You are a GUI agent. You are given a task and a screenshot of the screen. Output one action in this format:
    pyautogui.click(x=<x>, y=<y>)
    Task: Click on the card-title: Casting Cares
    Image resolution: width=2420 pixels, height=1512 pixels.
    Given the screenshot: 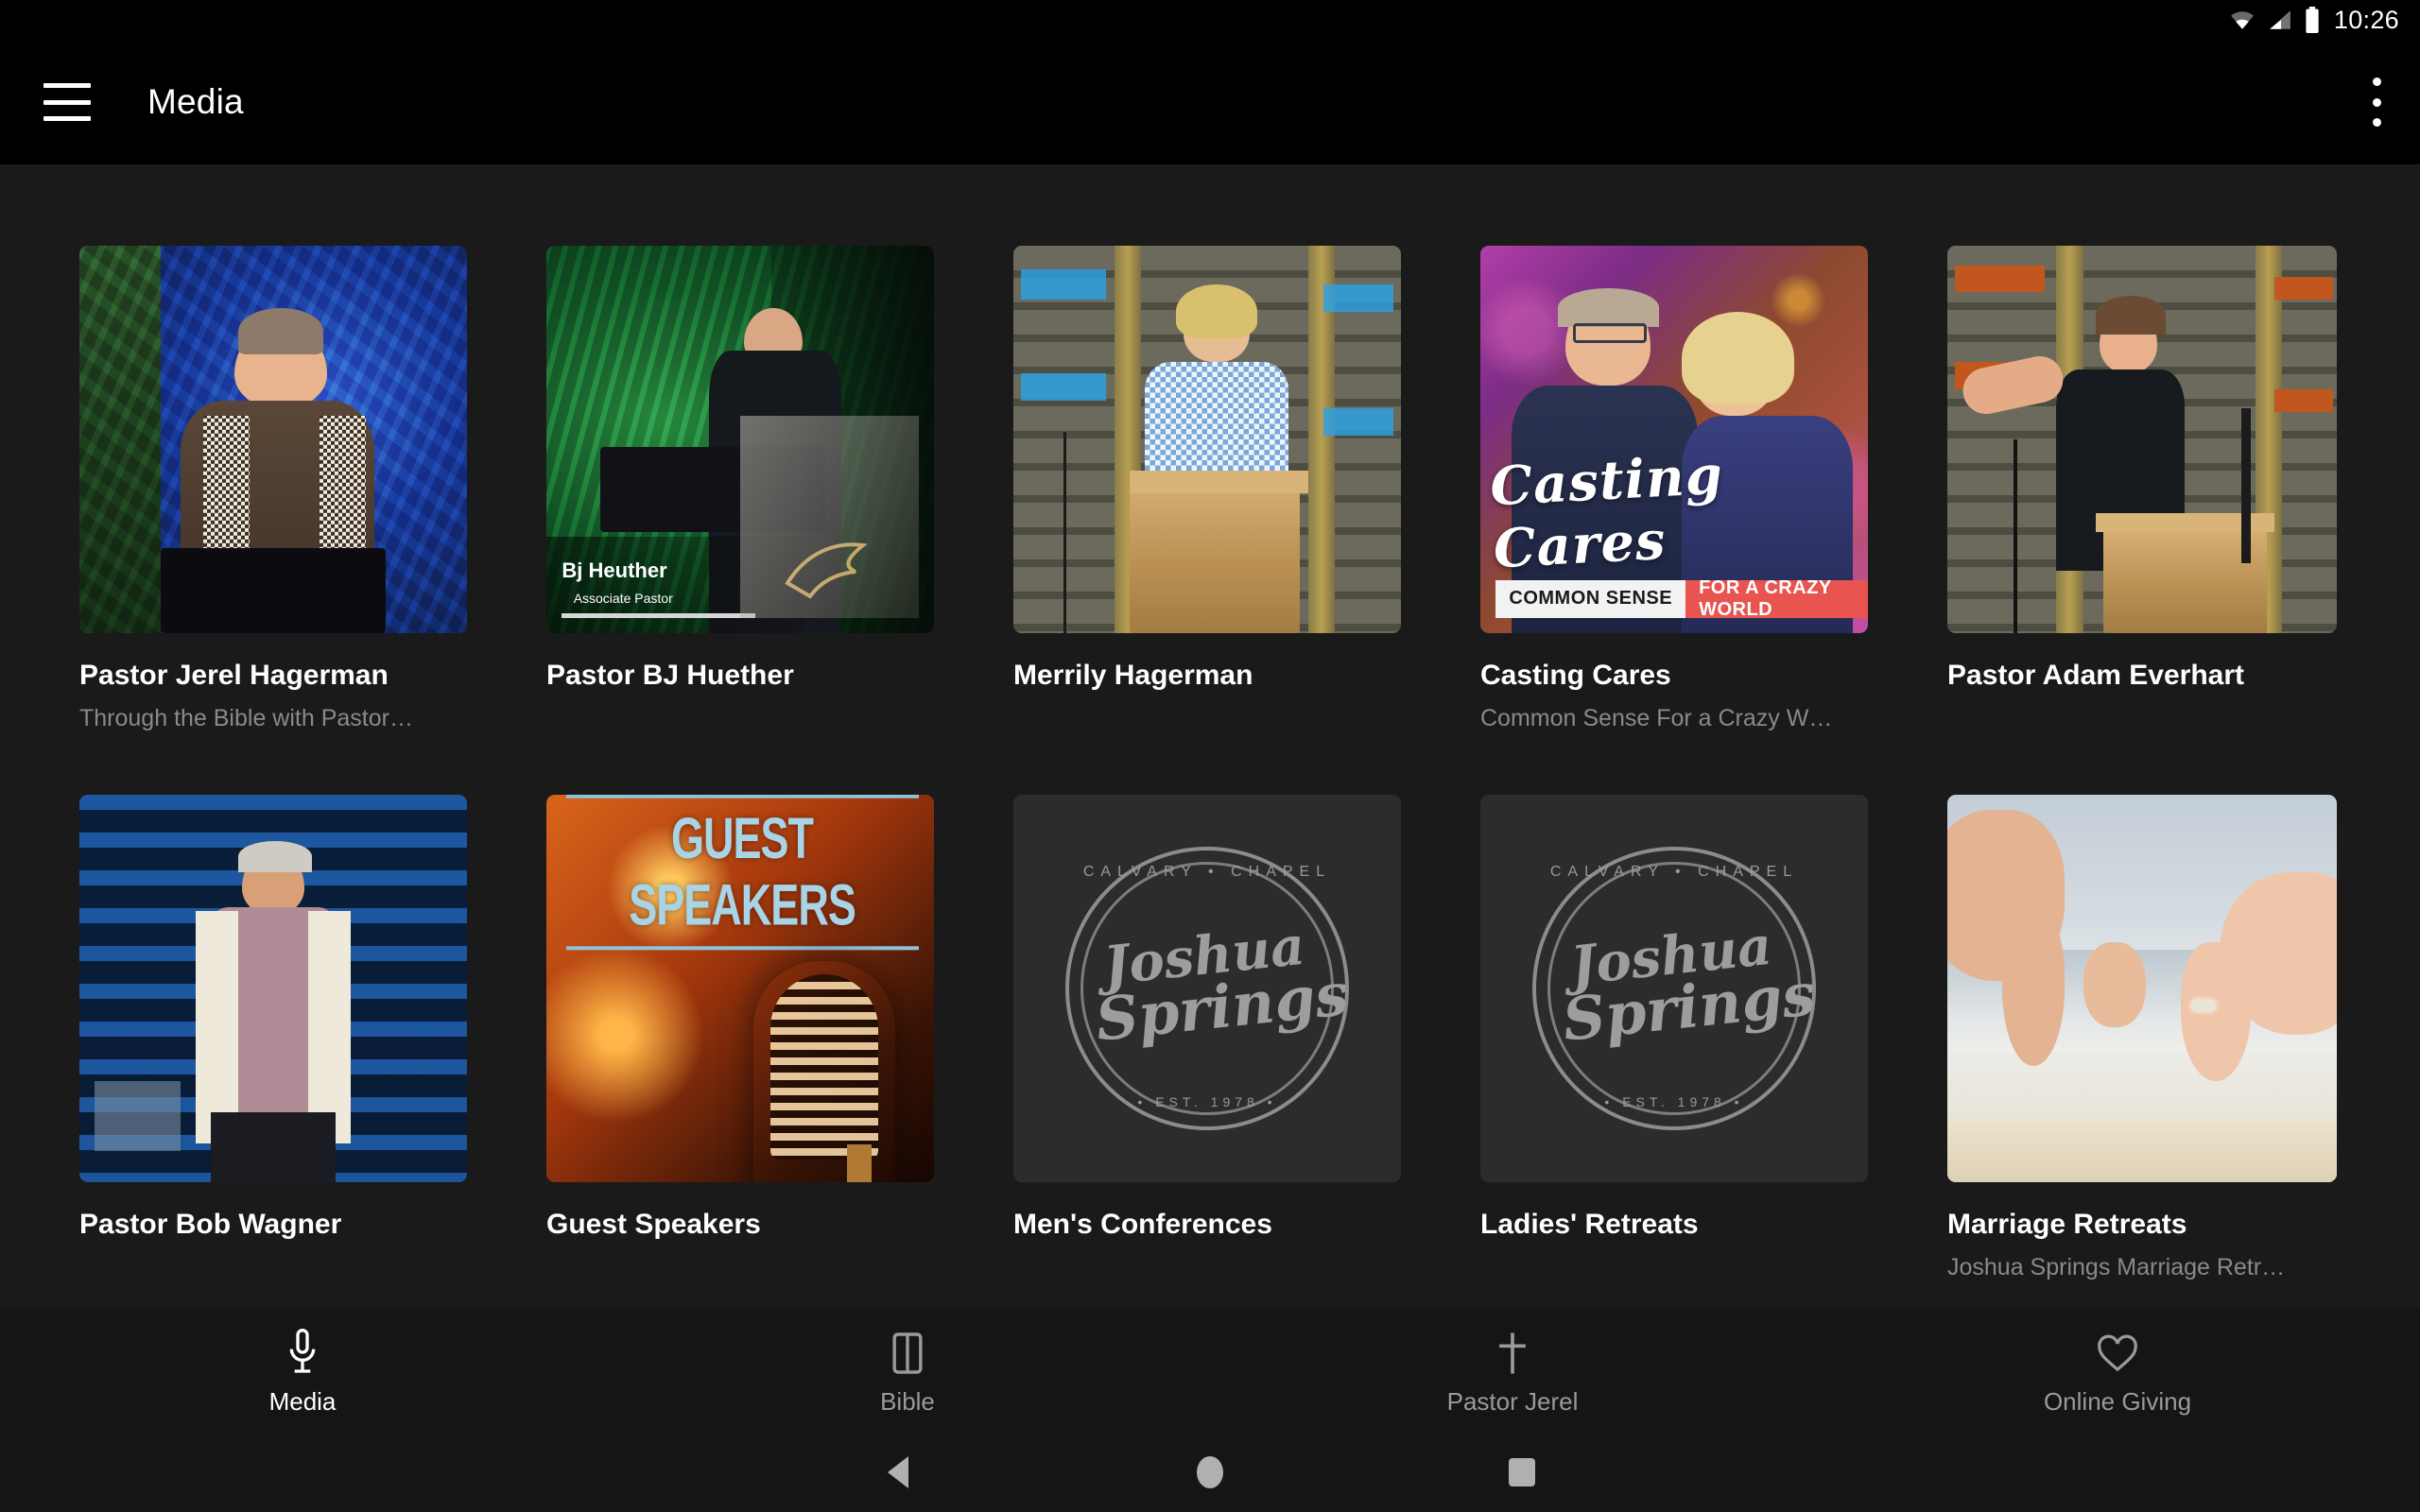 What is the action you would take?
    pyautogui.click(x=1575, y=675)
    